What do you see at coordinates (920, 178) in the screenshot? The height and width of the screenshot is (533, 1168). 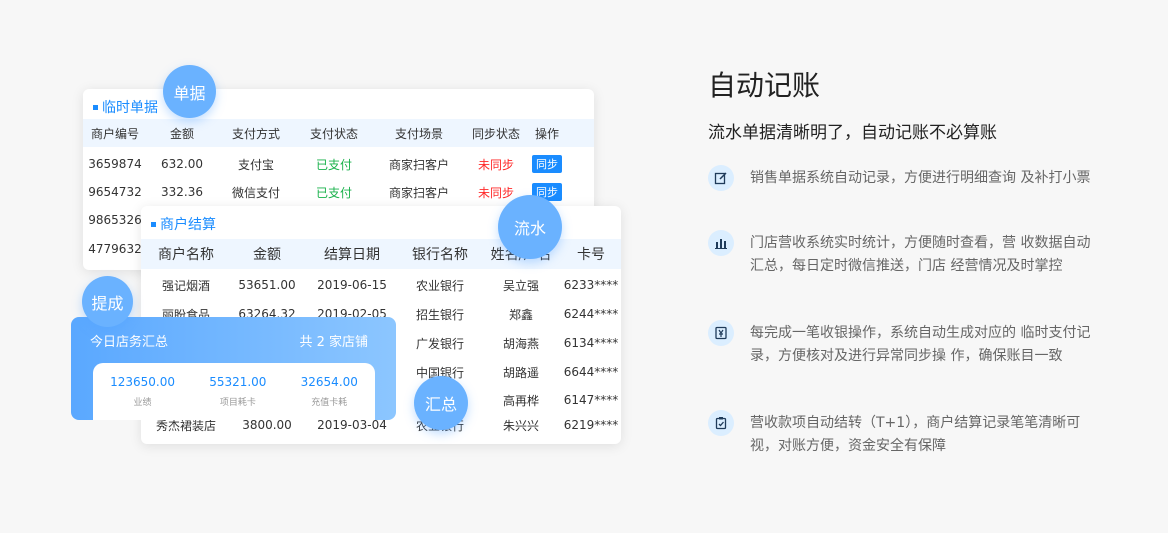 I see `feature-text: 销售单据系统自动记录，方便进行明细查询 及补打小票` at bounding box center [920, 178].